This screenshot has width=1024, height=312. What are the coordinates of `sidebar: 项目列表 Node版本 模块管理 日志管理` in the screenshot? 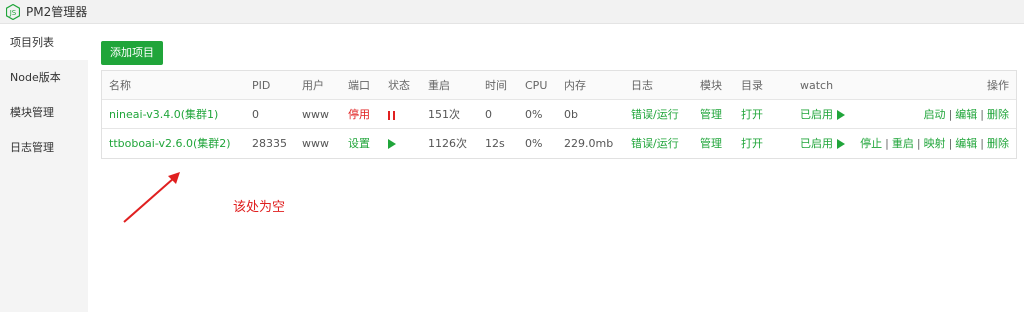 It's located at (44, 168).